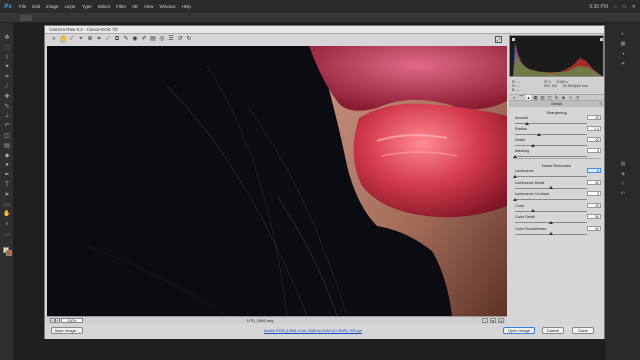 This screenshot has width=640, height=360. What do you see at coordinates (7, 67) in the screenshot?
I see `quick-select-tool-icon: ✦` at bounding box center [7, 67].